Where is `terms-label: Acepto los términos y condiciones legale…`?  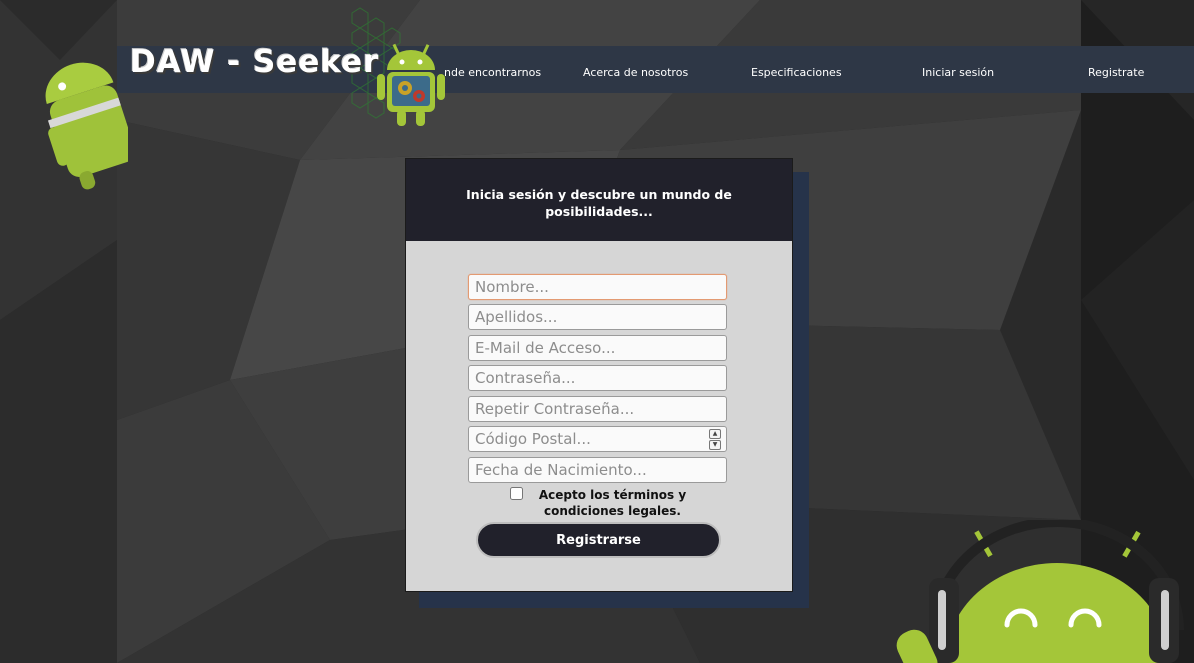 terms-label: Acepto los términos y condiciones legale… is located at coordinates (612, 503).